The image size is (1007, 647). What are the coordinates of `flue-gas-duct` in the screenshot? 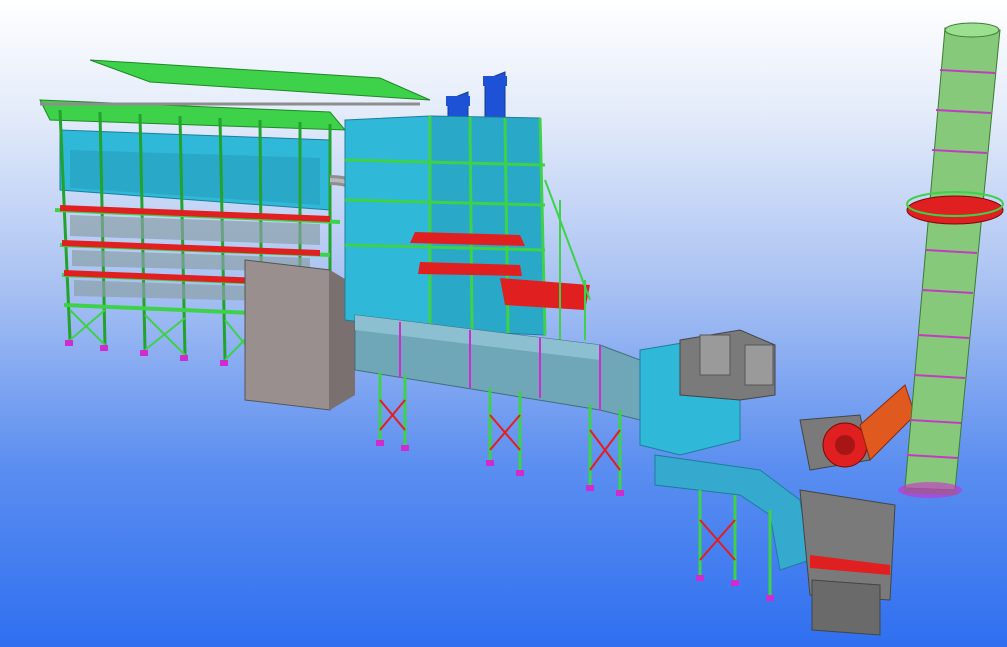 It's located at (497, 405).